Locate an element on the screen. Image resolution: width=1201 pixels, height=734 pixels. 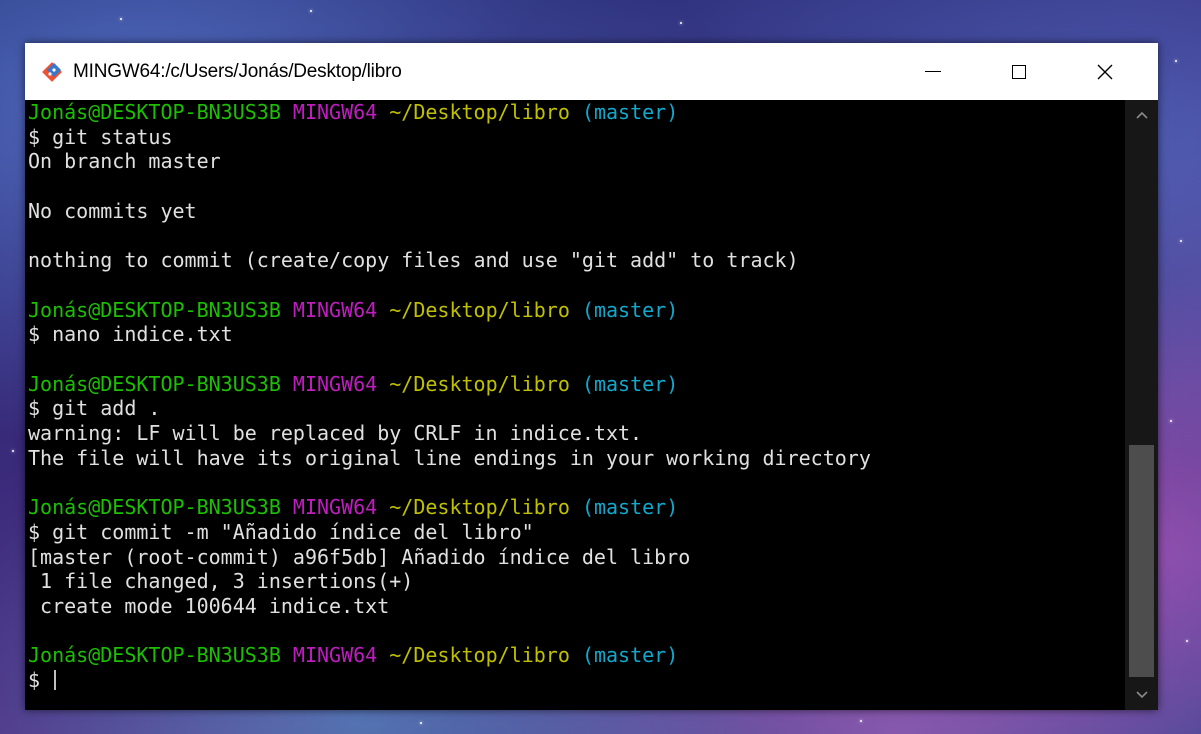
git-bash-icon is located at coordinates (52, 72).